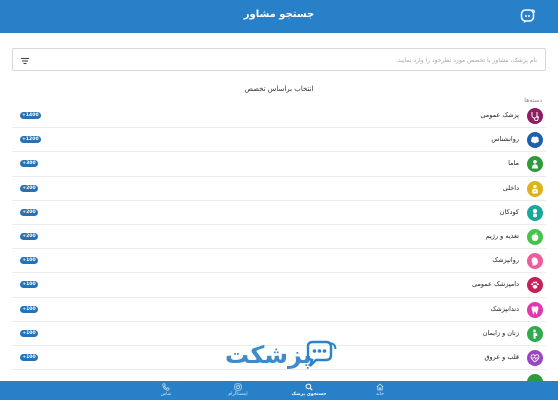  I want to click on app-logo-icon, so click(528, 16).